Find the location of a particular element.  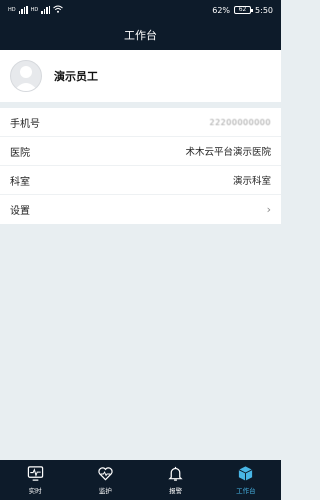

tab-alarm: 报警 is located at coordinates (176, 480).